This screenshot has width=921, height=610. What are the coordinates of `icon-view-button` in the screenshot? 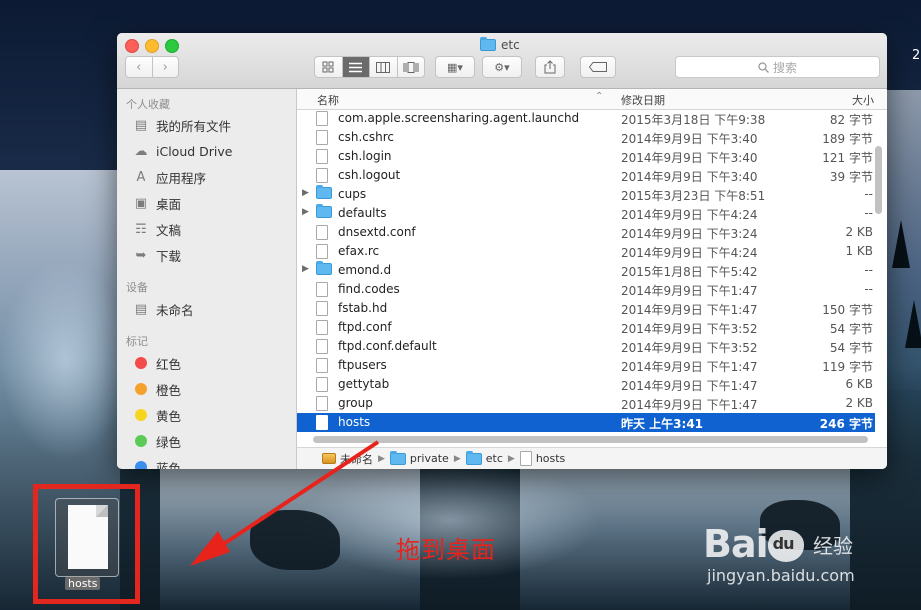 It's located at (328, 67).